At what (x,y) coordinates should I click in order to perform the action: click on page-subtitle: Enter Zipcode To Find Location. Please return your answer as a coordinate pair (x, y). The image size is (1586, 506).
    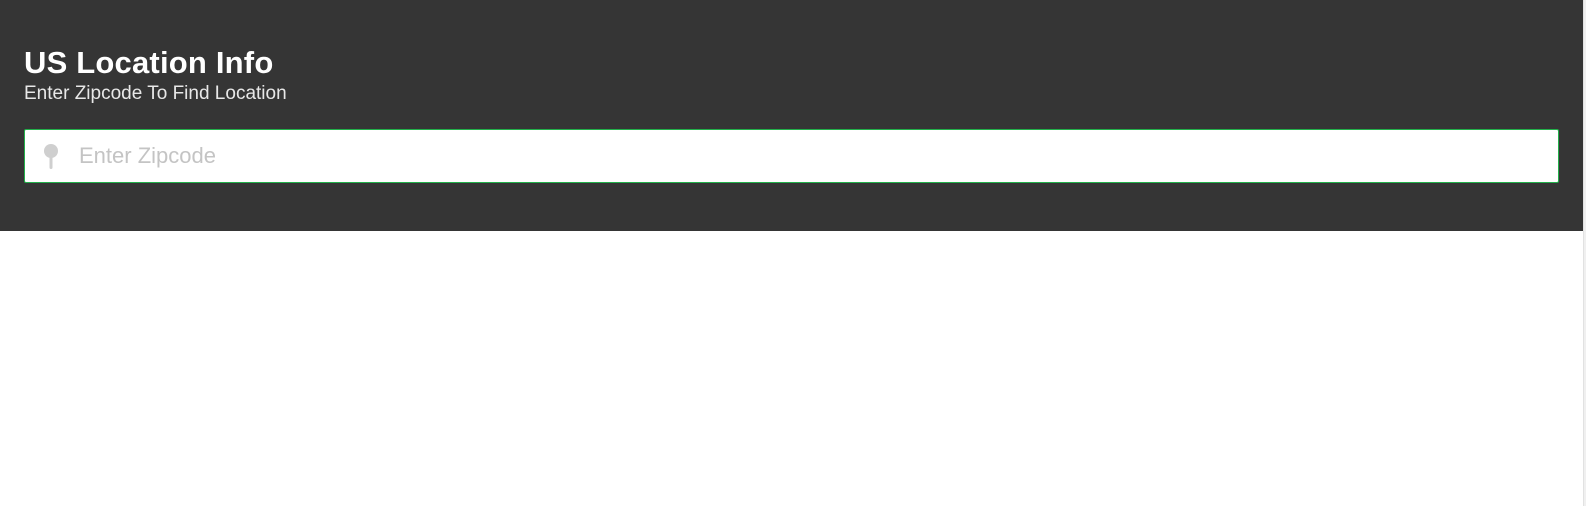
    Looking at the image, I should click on (155, 93).